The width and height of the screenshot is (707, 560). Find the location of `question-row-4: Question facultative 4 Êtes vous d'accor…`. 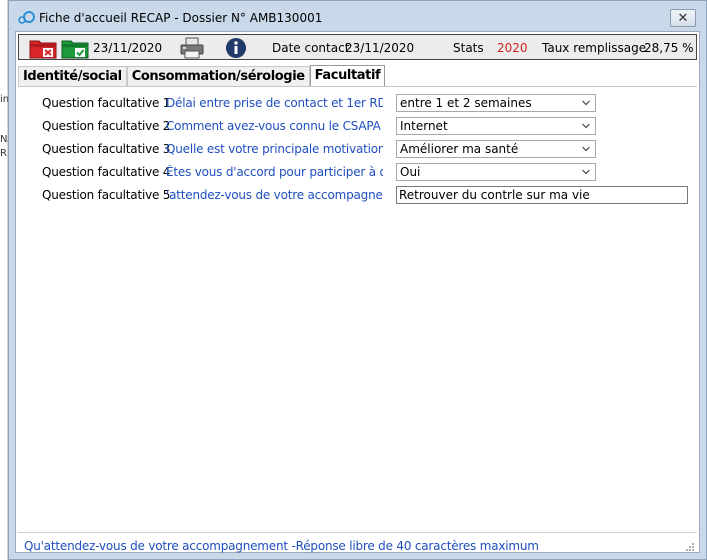

question-row-4: Question facultative 4 Êtes vous d'accor… is located at coordinates (357, 172).